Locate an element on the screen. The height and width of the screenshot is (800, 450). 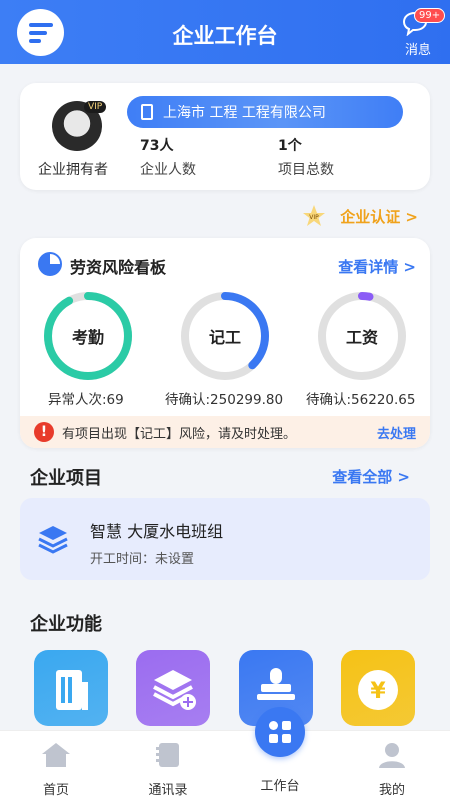
tab-contacts: 通讯录 is located at coordinates (168, 769).